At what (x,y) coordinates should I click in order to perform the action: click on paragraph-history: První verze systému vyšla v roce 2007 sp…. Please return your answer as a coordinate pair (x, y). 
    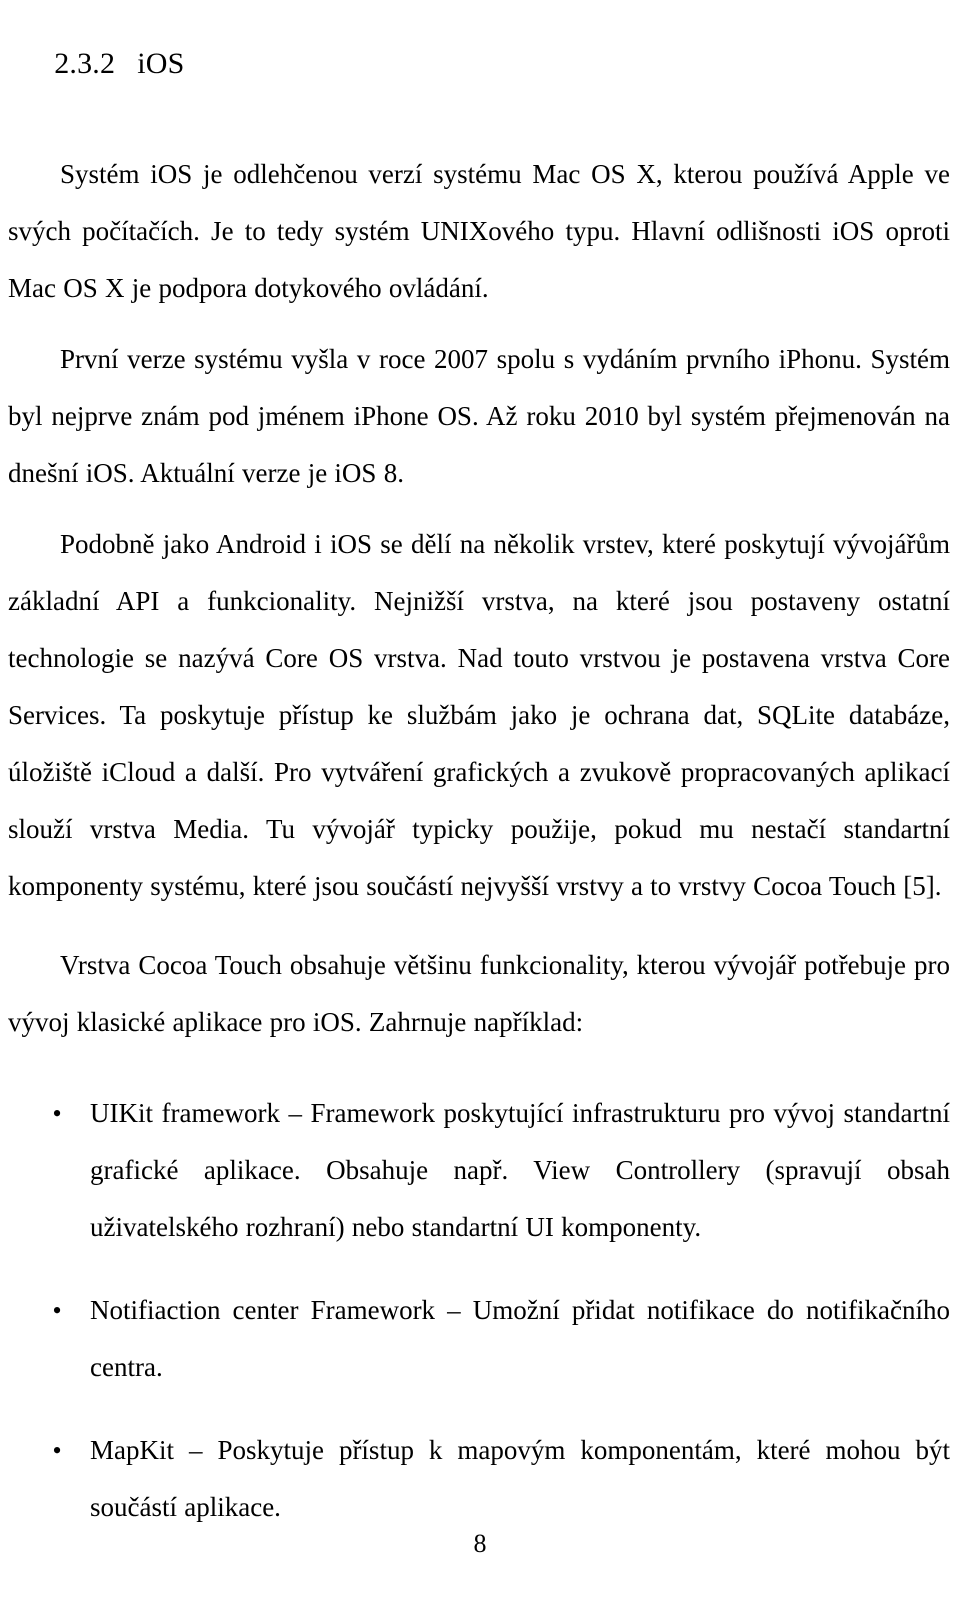
    Looking at the image, I should click on (479, 416).